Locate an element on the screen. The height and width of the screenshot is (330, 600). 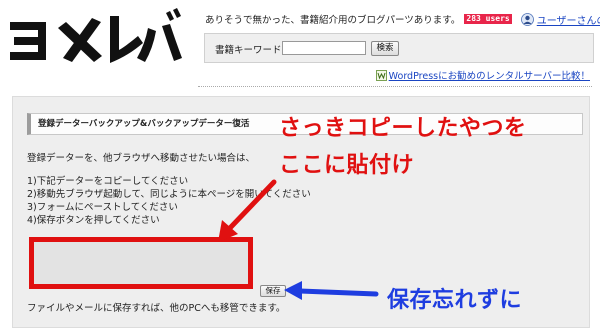
wordpress-server-link: WordPressにお勧めのレンタルサーバー比較！ is located at coordinates (482, 75).